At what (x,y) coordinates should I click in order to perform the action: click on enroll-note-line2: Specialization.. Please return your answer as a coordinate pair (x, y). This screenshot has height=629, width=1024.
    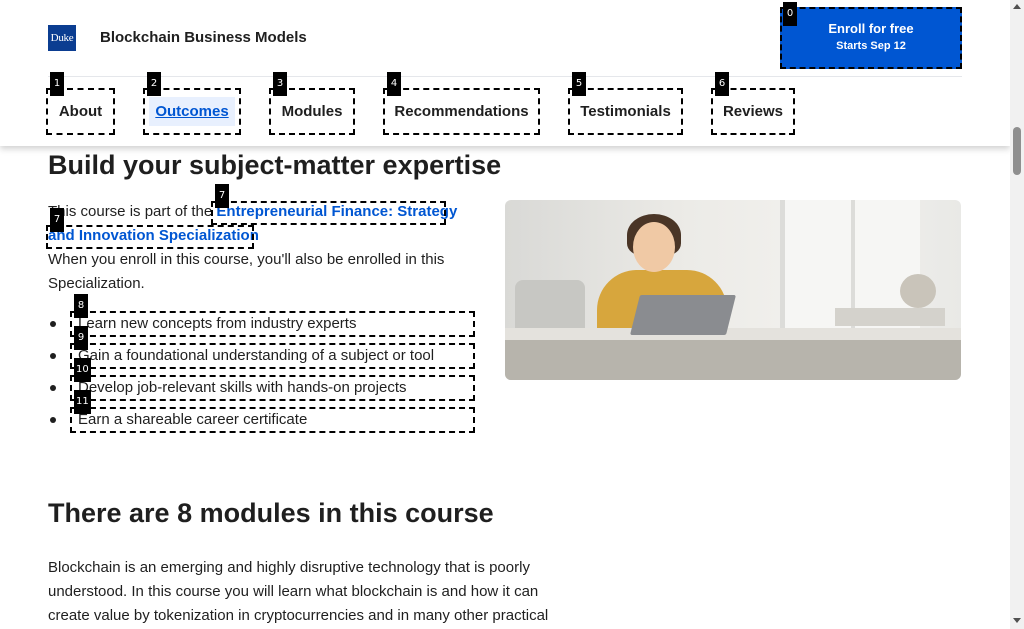
    Looking at the image, I should click on (96, 283).